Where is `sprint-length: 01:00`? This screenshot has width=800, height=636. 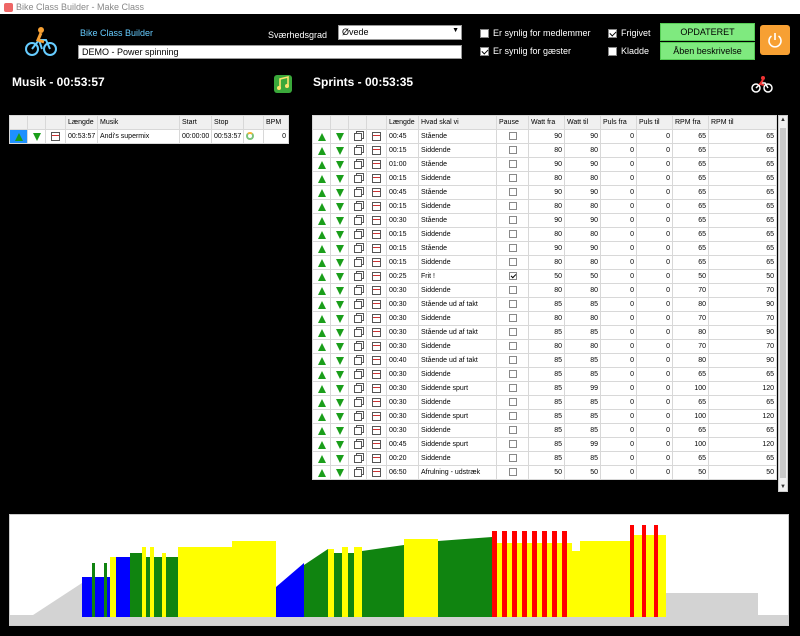
sprint-length: 01:00 is located at coordinates (402, 164).